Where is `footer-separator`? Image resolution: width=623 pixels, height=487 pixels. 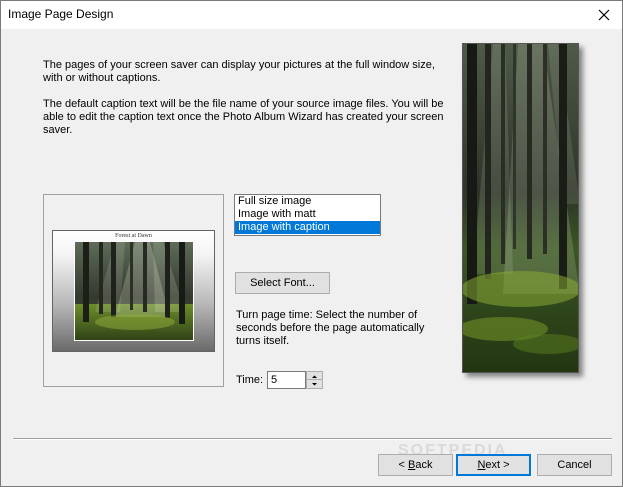
footer-separator is located at coordinates (312, 439).